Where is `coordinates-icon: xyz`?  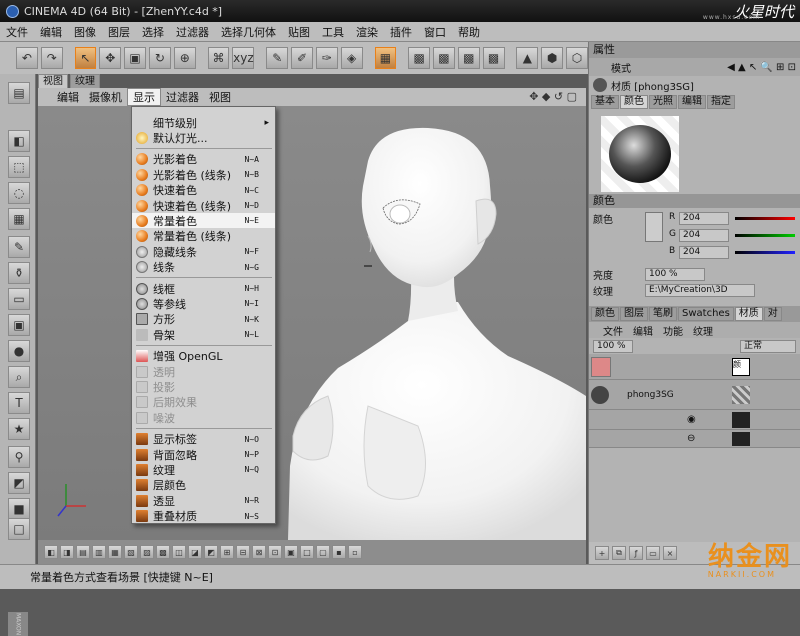
coordinates-icon: xyz is located at coordinates (243, 58).